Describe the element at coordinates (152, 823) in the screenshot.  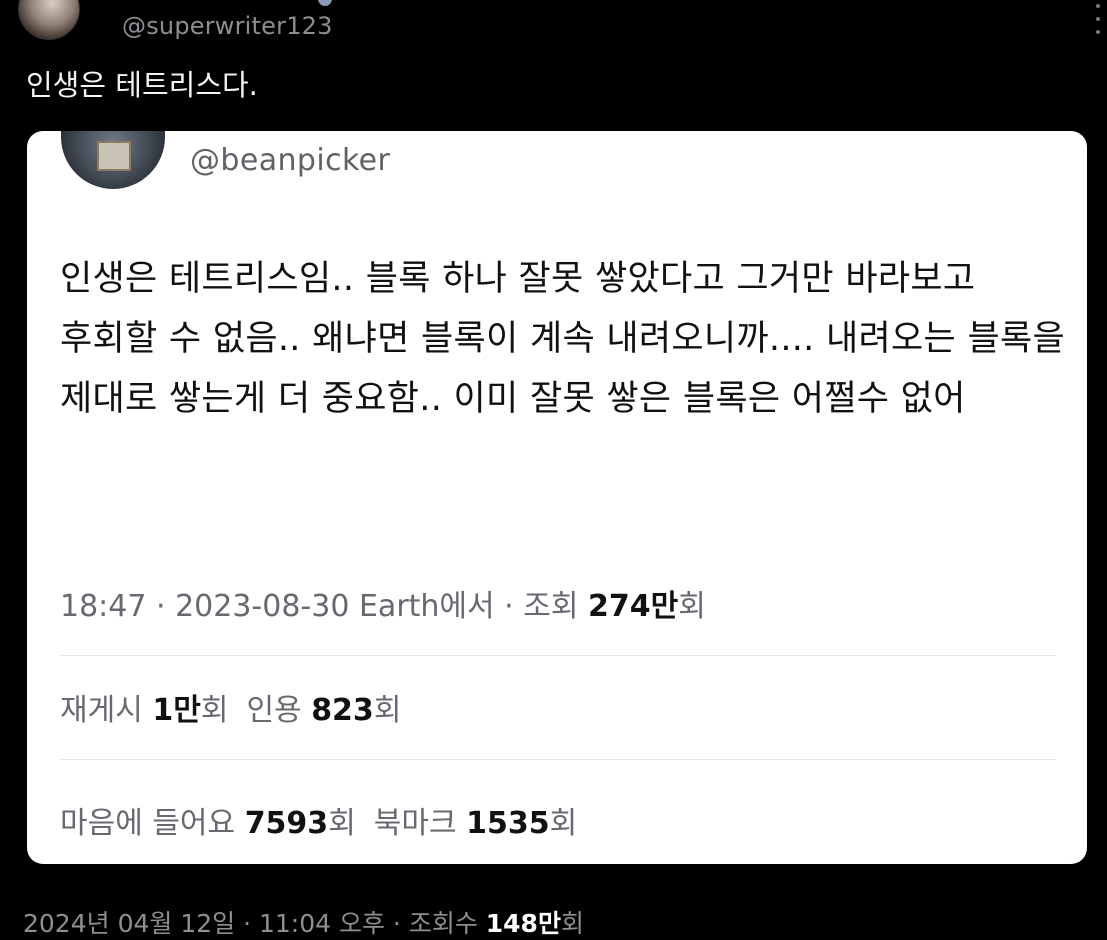
I see `likes-label: 마음에 들어요` at that location.